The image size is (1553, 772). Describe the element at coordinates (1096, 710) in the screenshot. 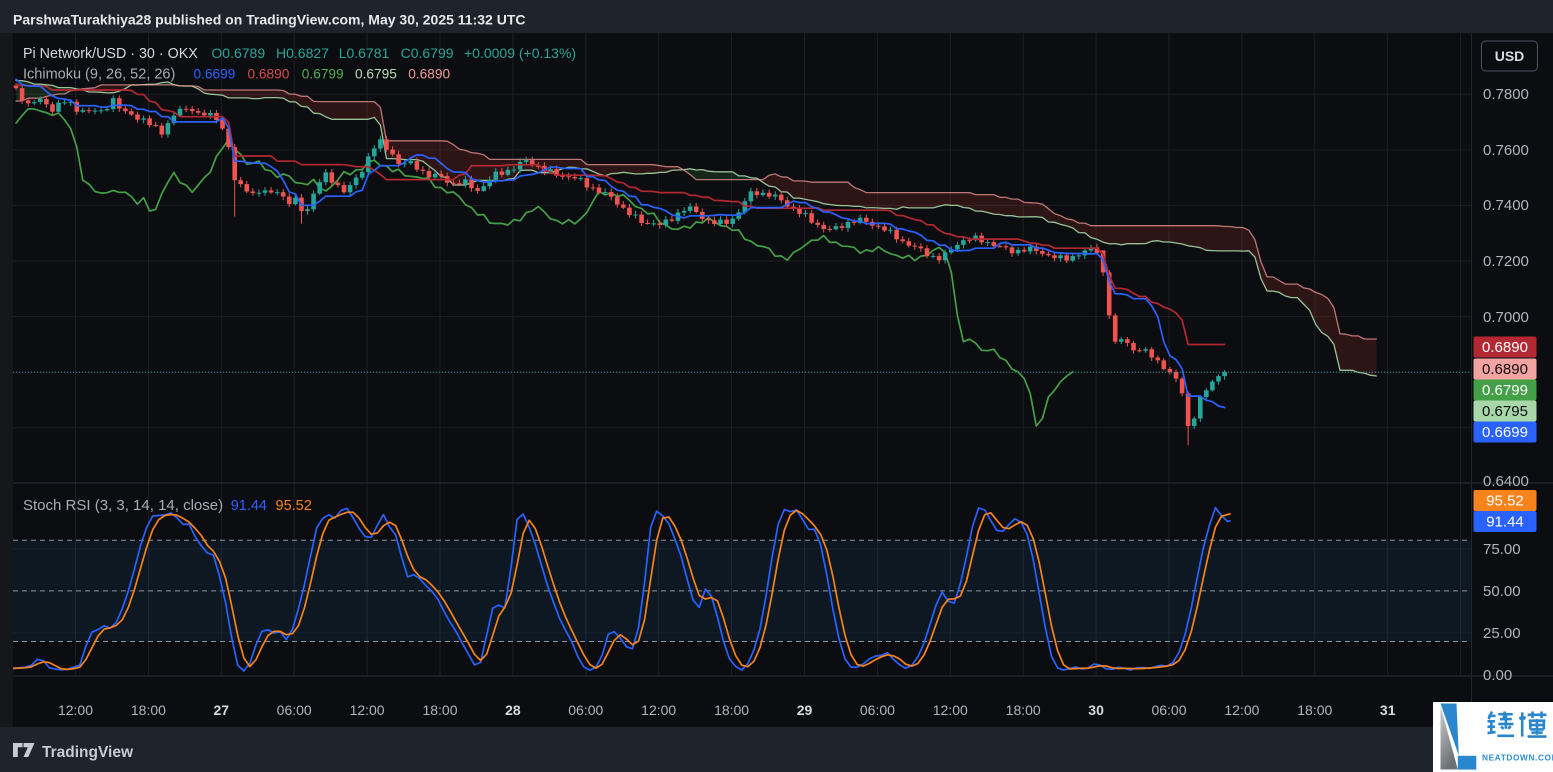

I see `svg-text: 30` at that location.